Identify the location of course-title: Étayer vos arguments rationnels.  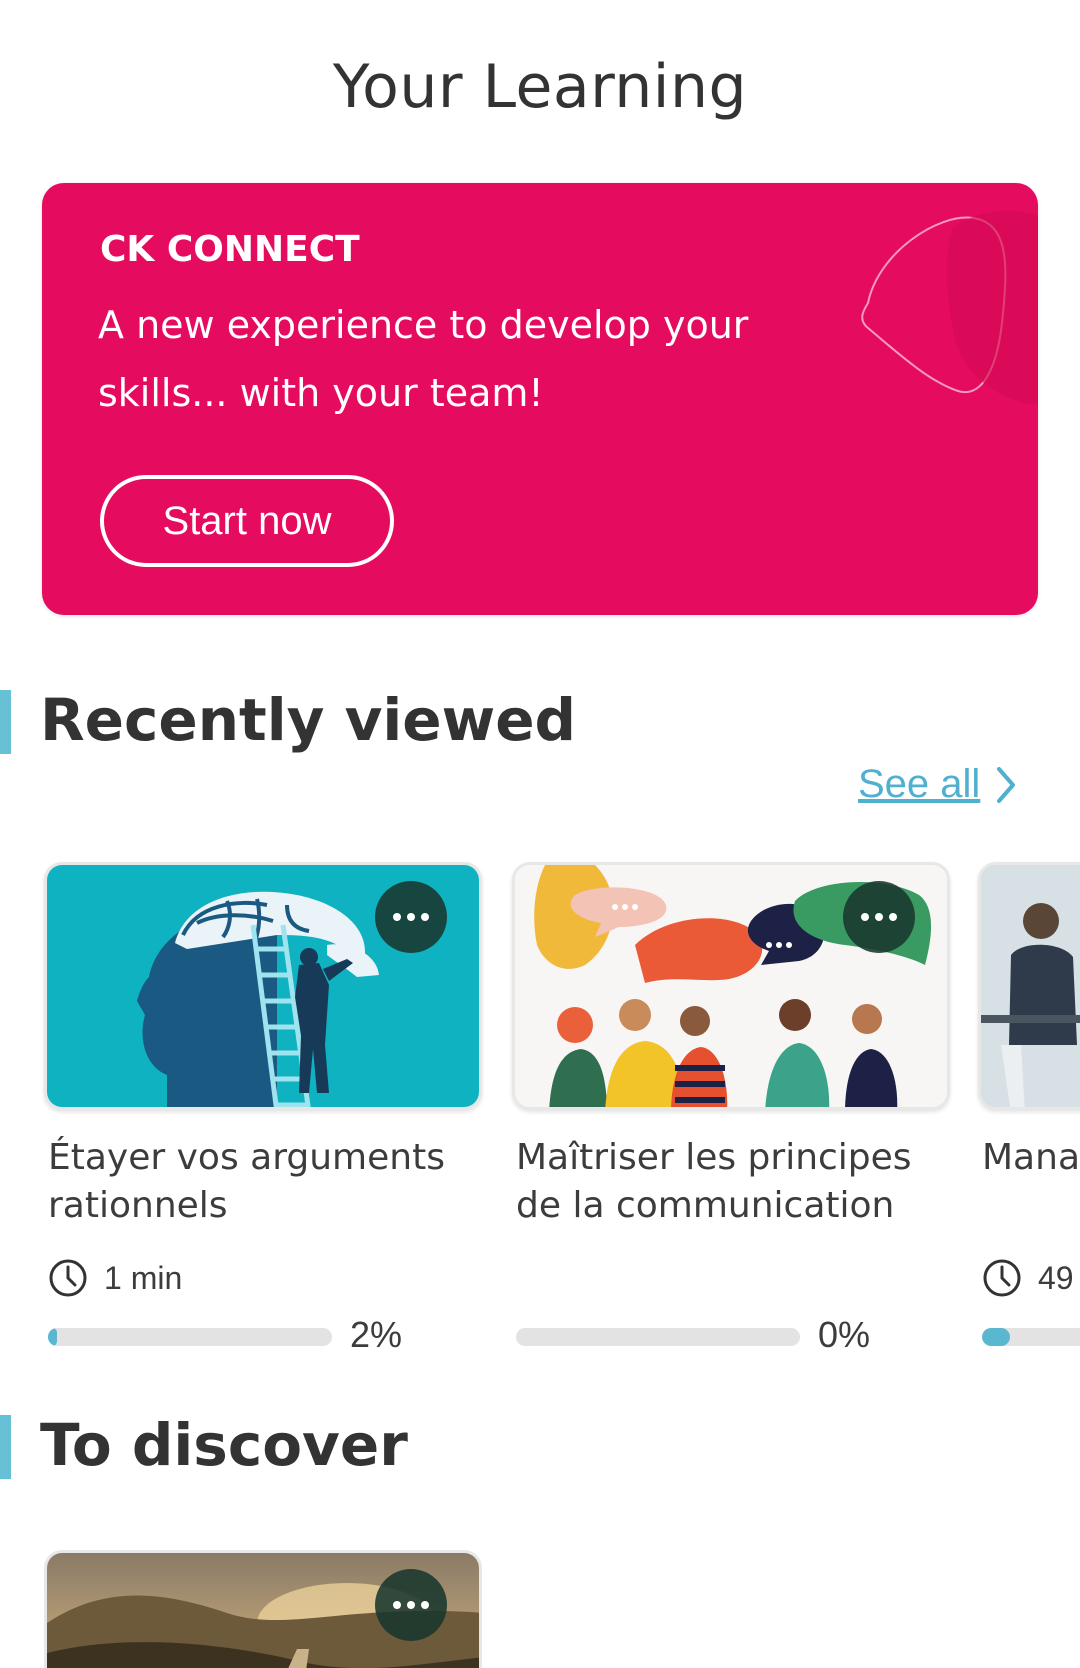
(268, 1182).